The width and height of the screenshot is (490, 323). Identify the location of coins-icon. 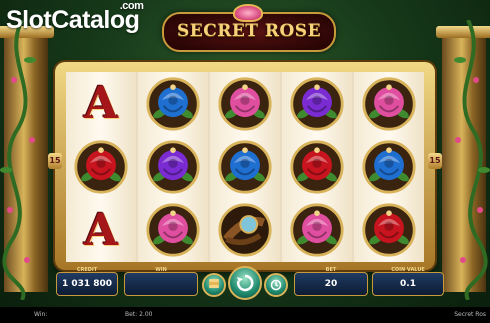
(214, 283).